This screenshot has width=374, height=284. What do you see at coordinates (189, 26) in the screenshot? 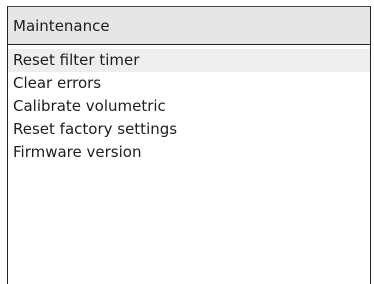
I see `screen-header: Maintenance` at bounding box center [189, 26].